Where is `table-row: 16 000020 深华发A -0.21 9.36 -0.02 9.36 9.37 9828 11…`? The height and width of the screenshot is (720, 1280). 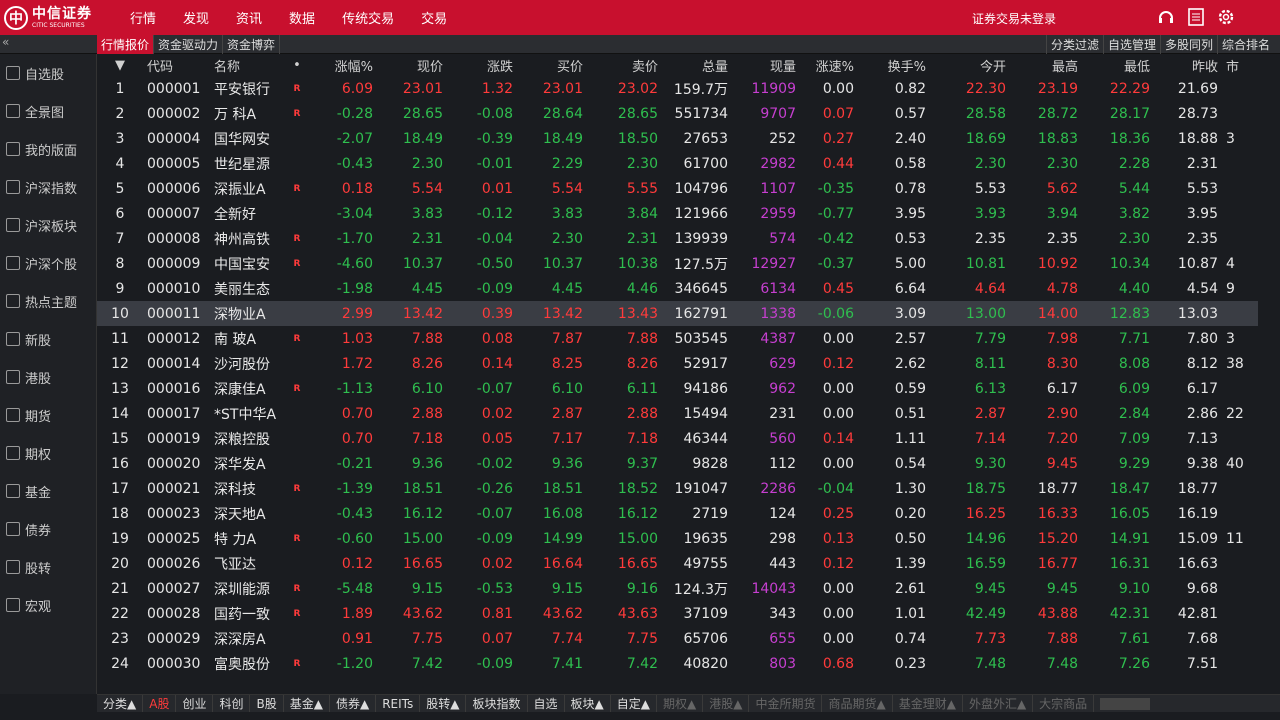 table-row: 16 000020 深华发A -0.21 9.36 -0.02 9.36 9.37 9828 11… is located at coordinates (677, 463).